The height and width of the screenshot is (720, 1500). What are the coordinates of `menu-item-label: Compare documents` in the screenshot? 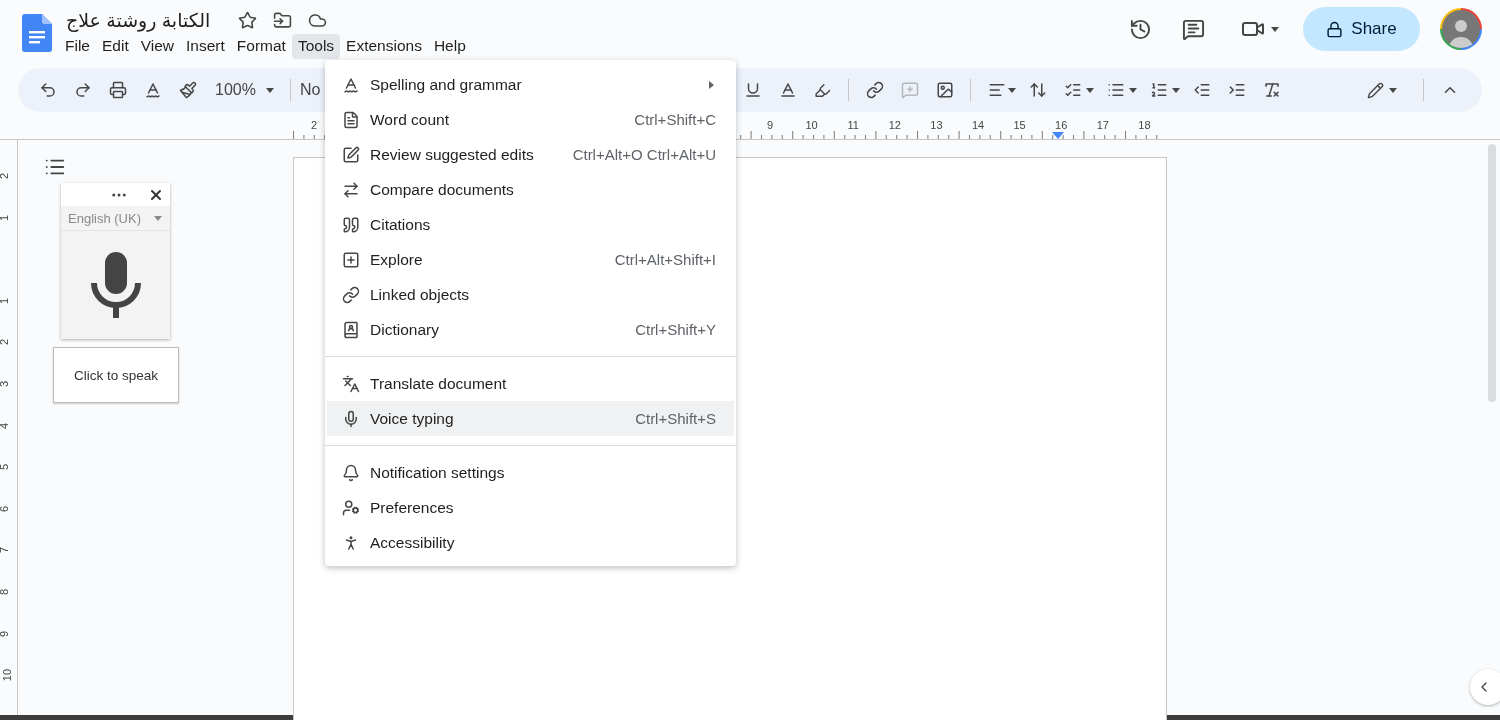 It's located at (442, 189).